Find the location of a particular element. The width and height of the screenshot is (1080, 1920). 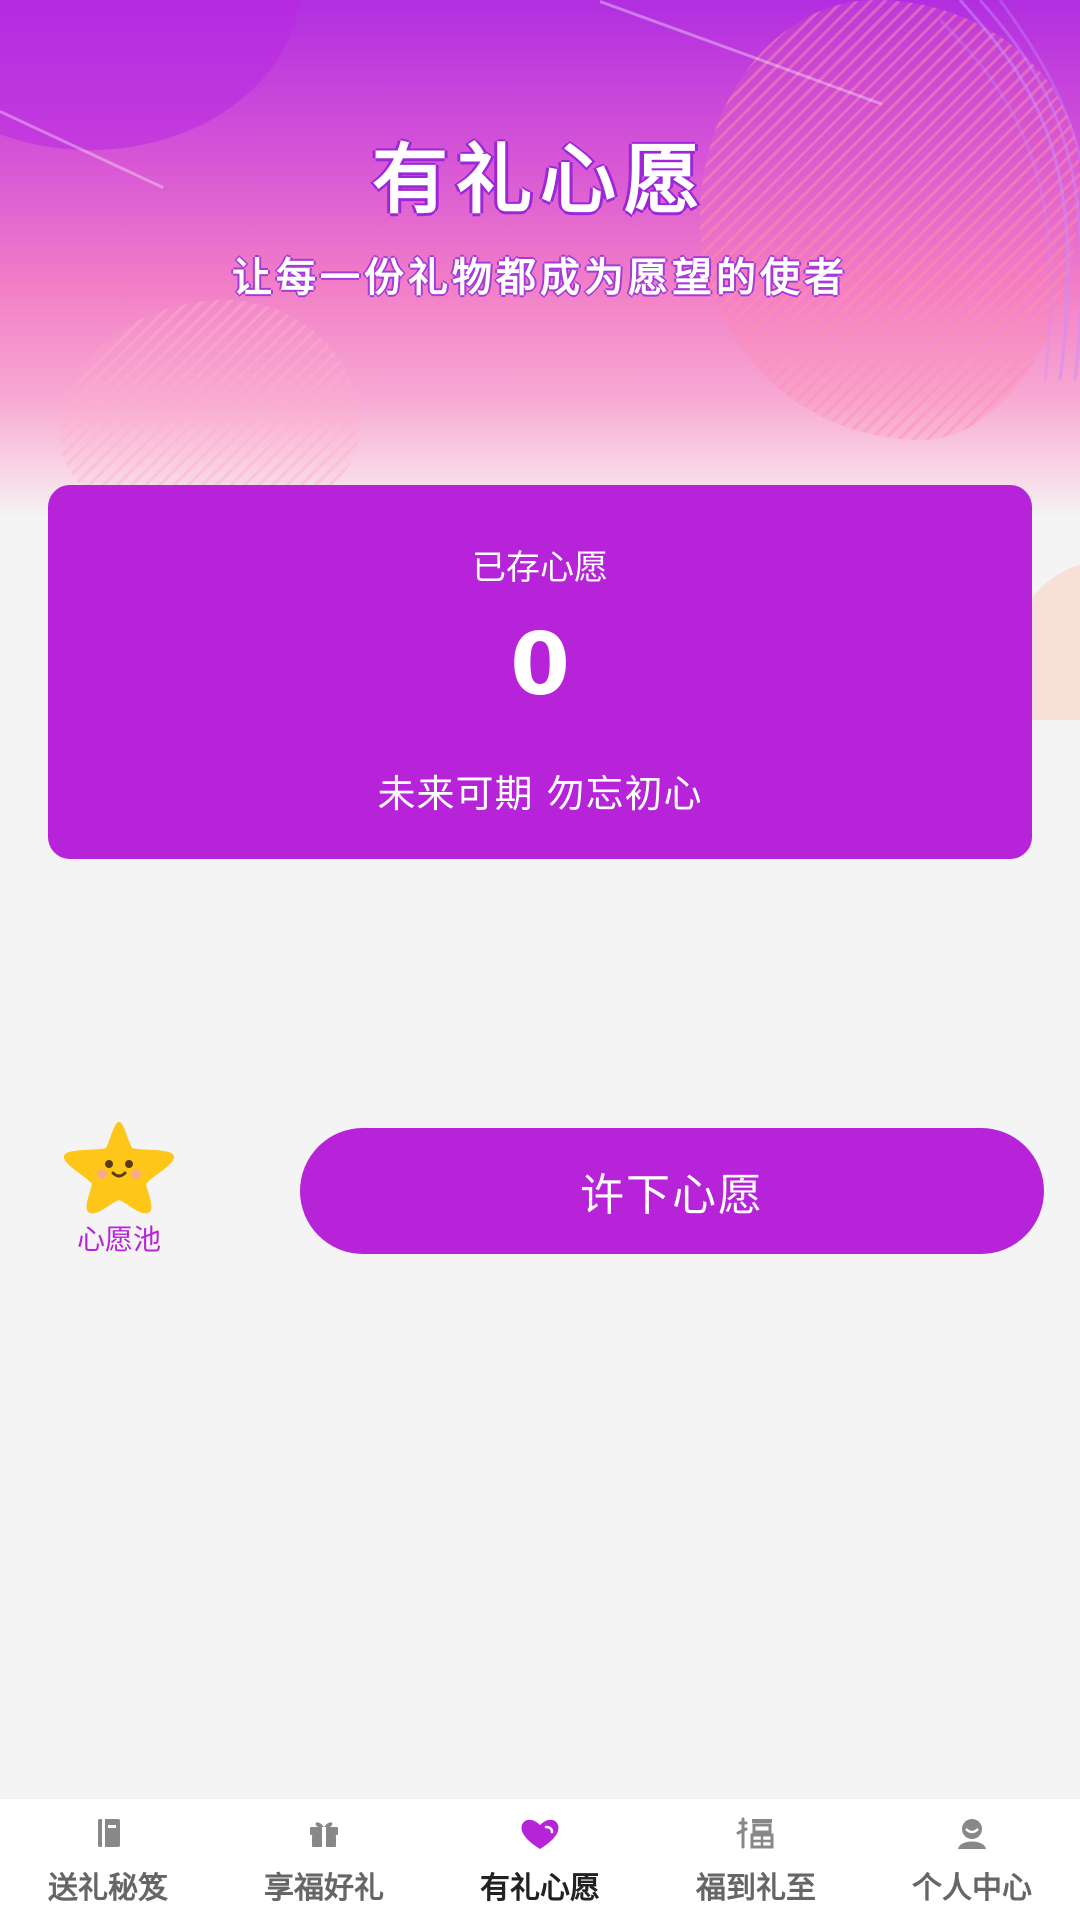

tab-personal-center: 个人中心 is located at coordinates (972, 1859).